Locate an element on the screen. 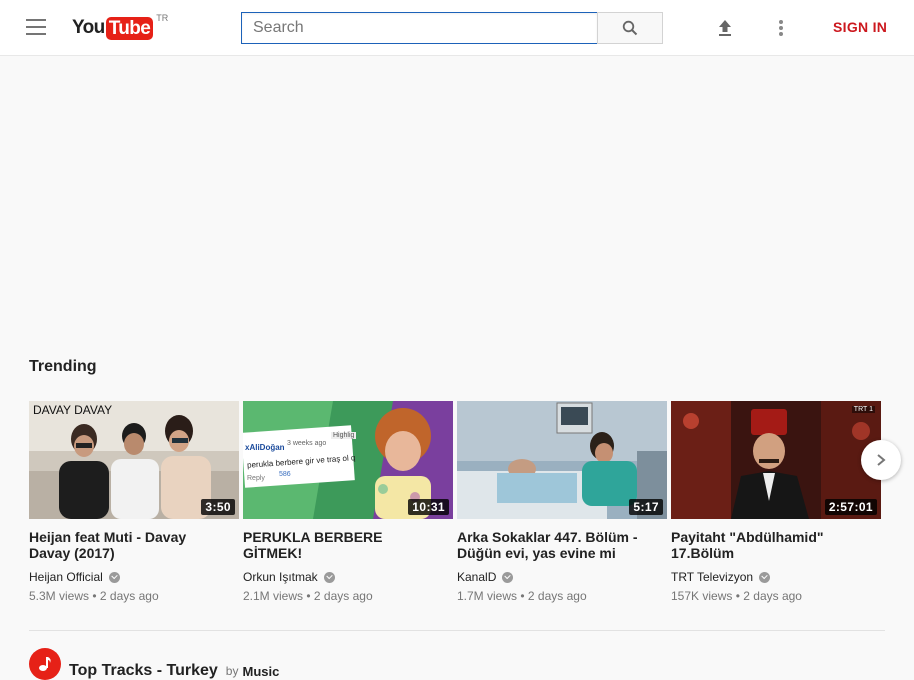 The height and width of the screenshot is (680, 914). menu-icon is located at coordinates (36, 28).